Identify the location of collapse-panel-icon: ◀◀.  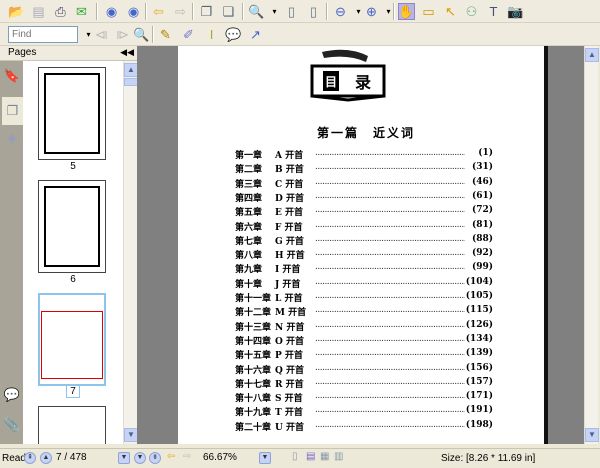
(127, 52).